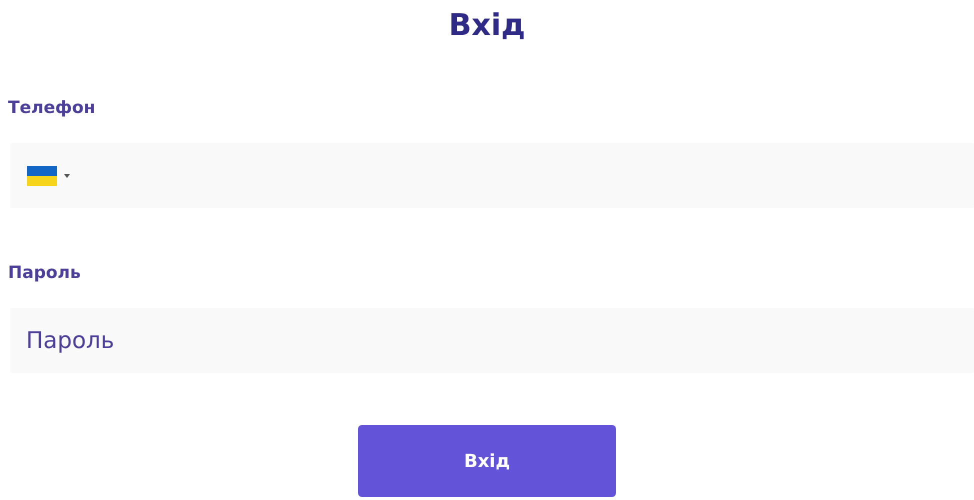 The image size is (974, 500). What do you see at coordinates (44, 273) in the screenshot?
I see `field-label: Пароль` at bounding box center [44, 273].